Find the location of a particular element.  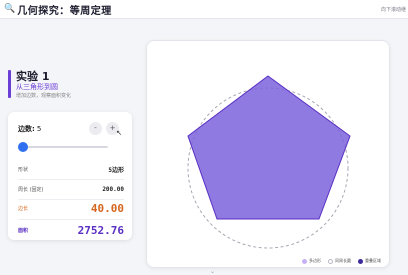

slider-track is located at coordinates (63, 147).